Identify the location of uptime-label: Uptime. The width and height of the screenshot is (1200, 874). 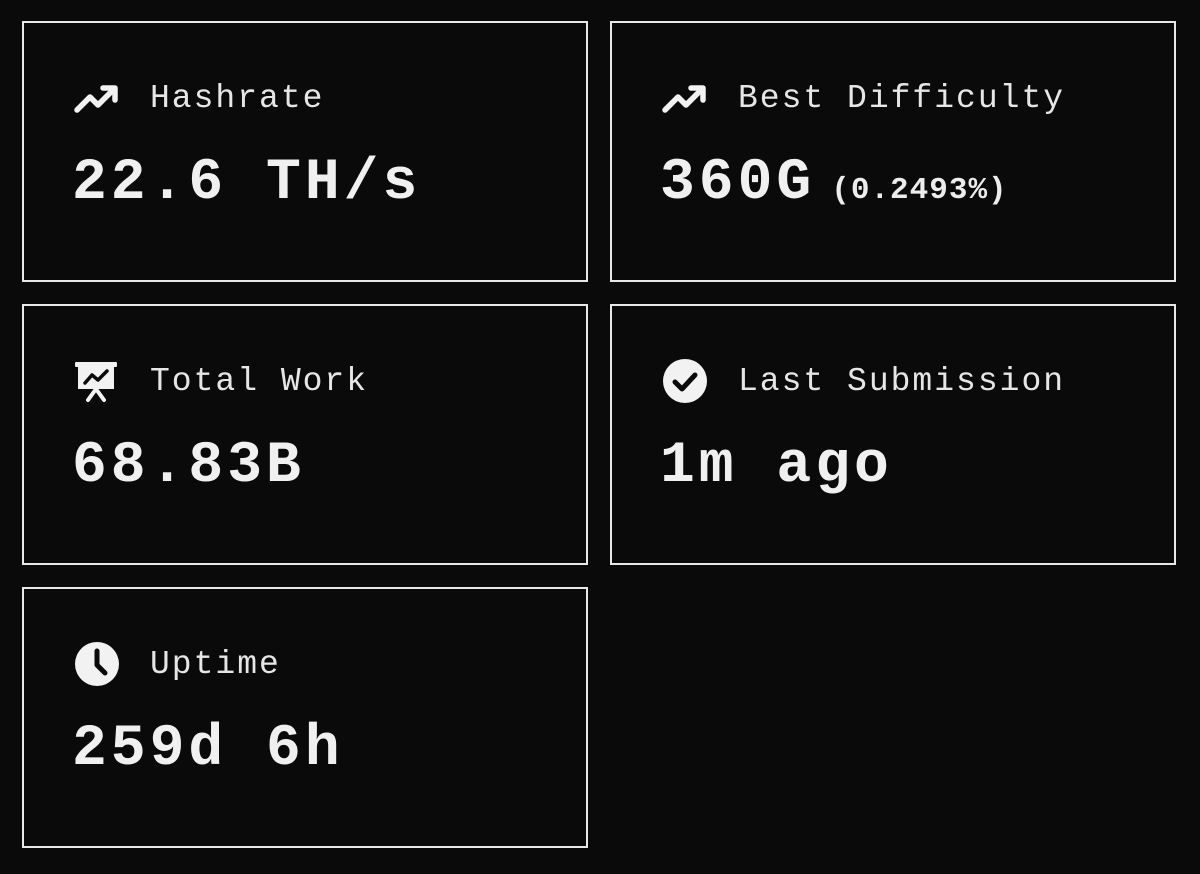
(215, 664).